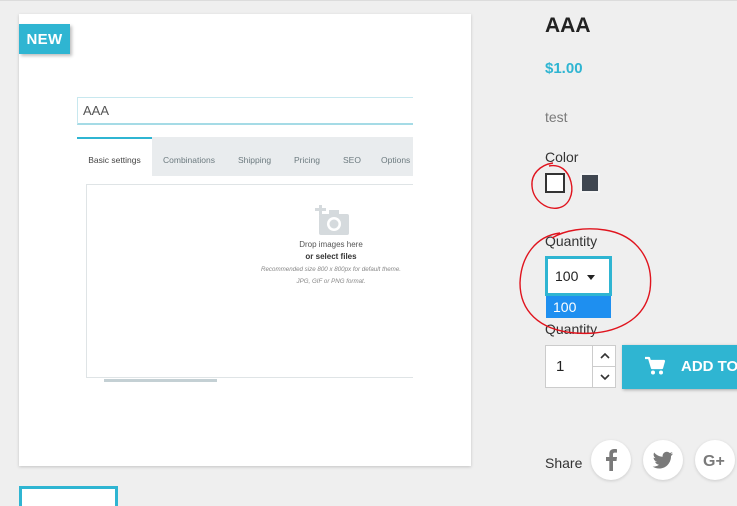  What do you see at coordinates (352, 160) in the screenshot?
I see `preview-tab-seo: SEO` at bounding box center [352, 160].